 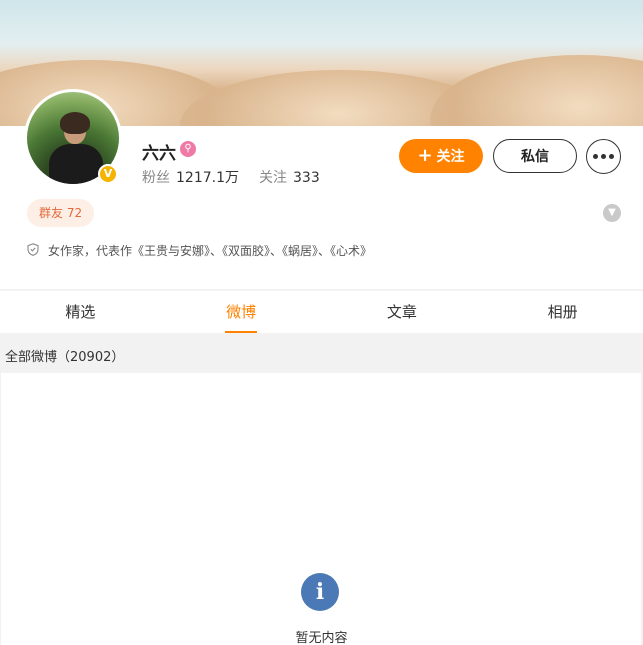 What do you see at coordinates (273, 178) in the screenshot?
I see `following-label: 关注` at bounding box center [273, 178].